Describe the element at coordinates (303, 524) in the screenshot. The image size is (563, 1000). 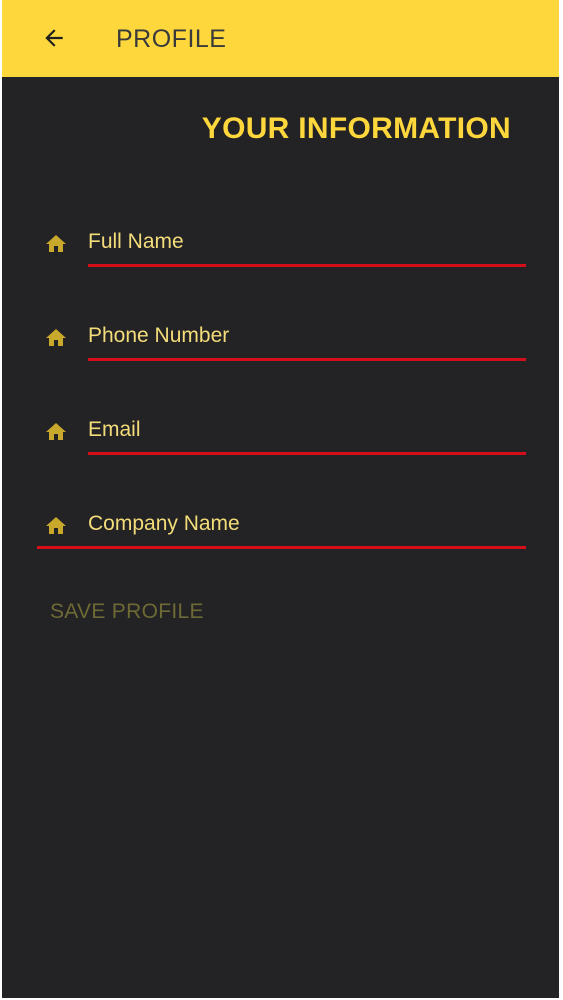
I see `company-name-input` at that location.